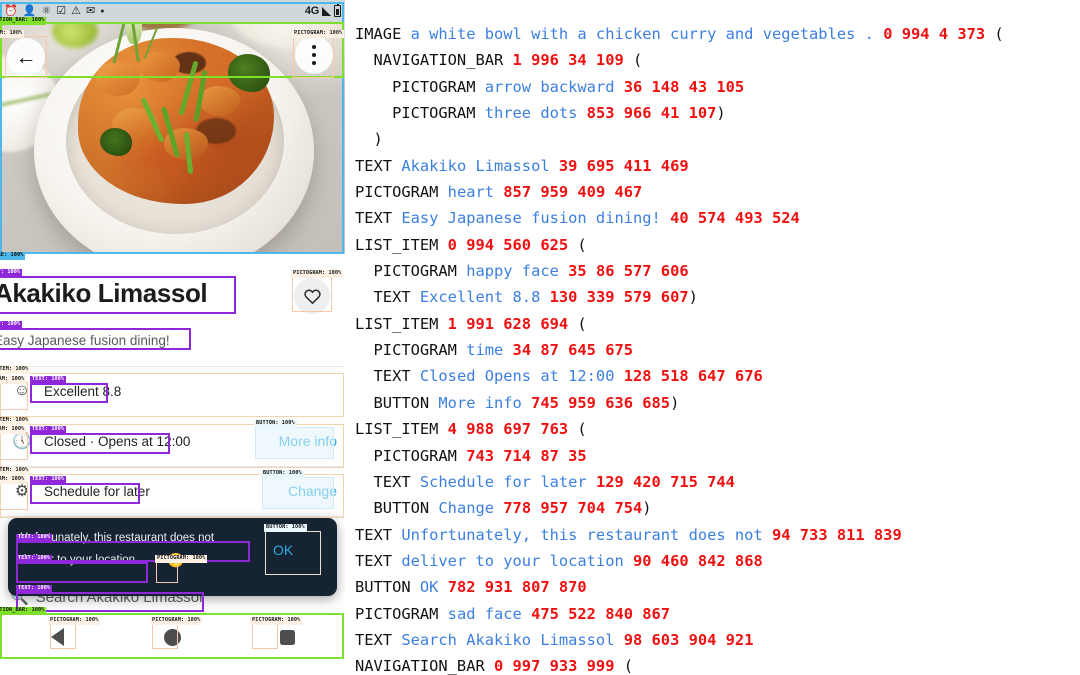 This screenshot has height=675, width=1080. I want to click on status-icons-left: ⏰ 👤 ⚛ ☑ ⚠ ✉ ●, so click(154, 10).